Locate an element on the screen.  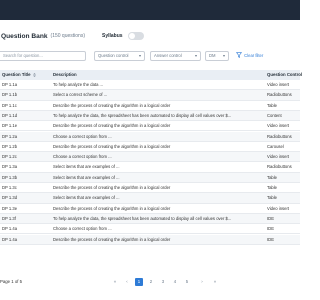
column-header-question-control: Question Control is located at coordinates (284, 75).